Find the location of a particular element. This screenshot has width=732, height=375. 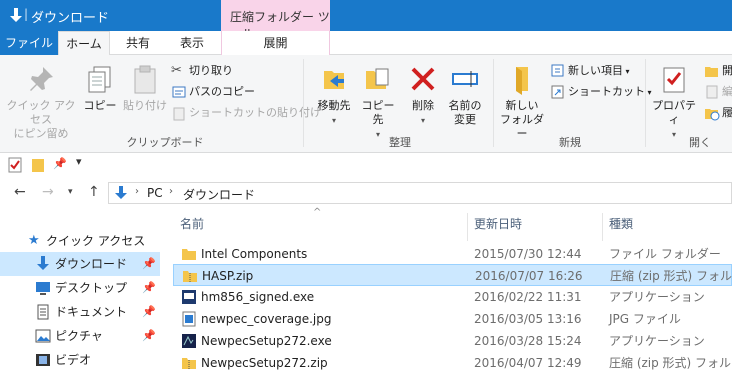

recent-locations-icon: ▾ is located at coordinates (70, 192).